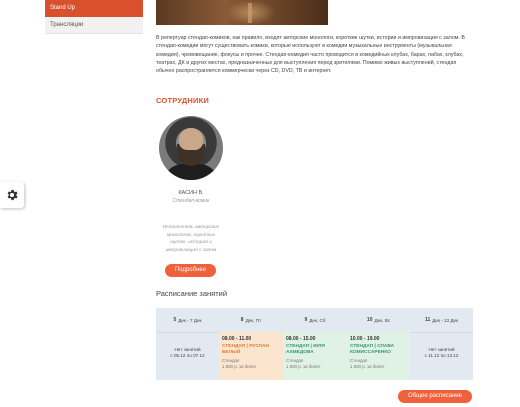 Image resolution: width=520 pixels, height=407 pixels. I want to click on employee-role: Стендап-комик, so click(191, 201).